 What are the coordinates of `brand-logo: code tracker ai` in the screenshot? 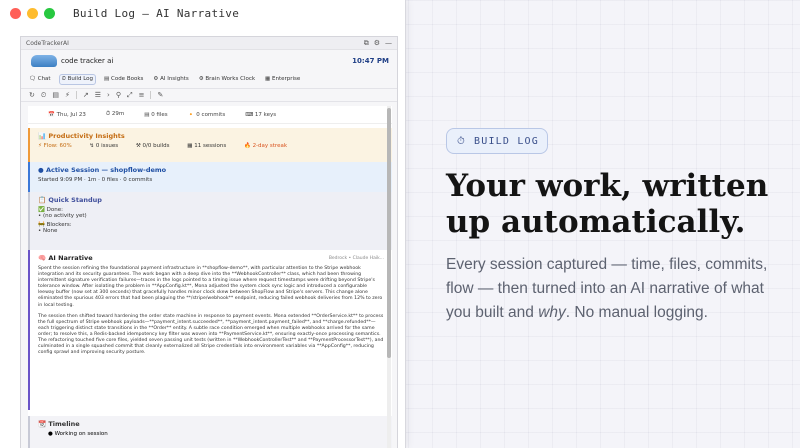 It's located at (72, 61).